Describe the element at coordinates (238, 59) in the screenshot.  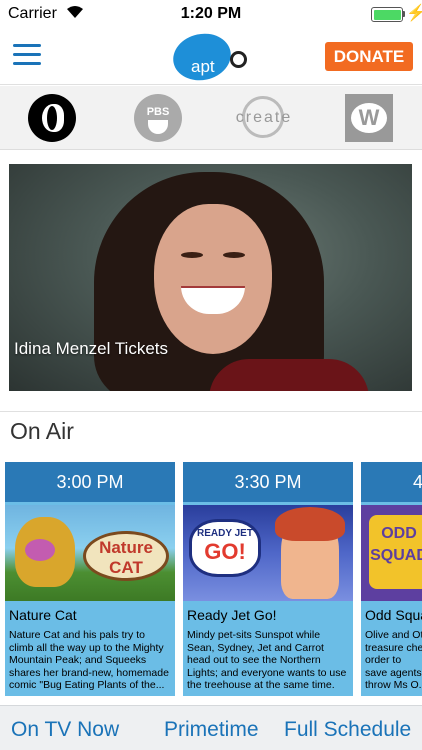
I see `search-q-icon` at that location.